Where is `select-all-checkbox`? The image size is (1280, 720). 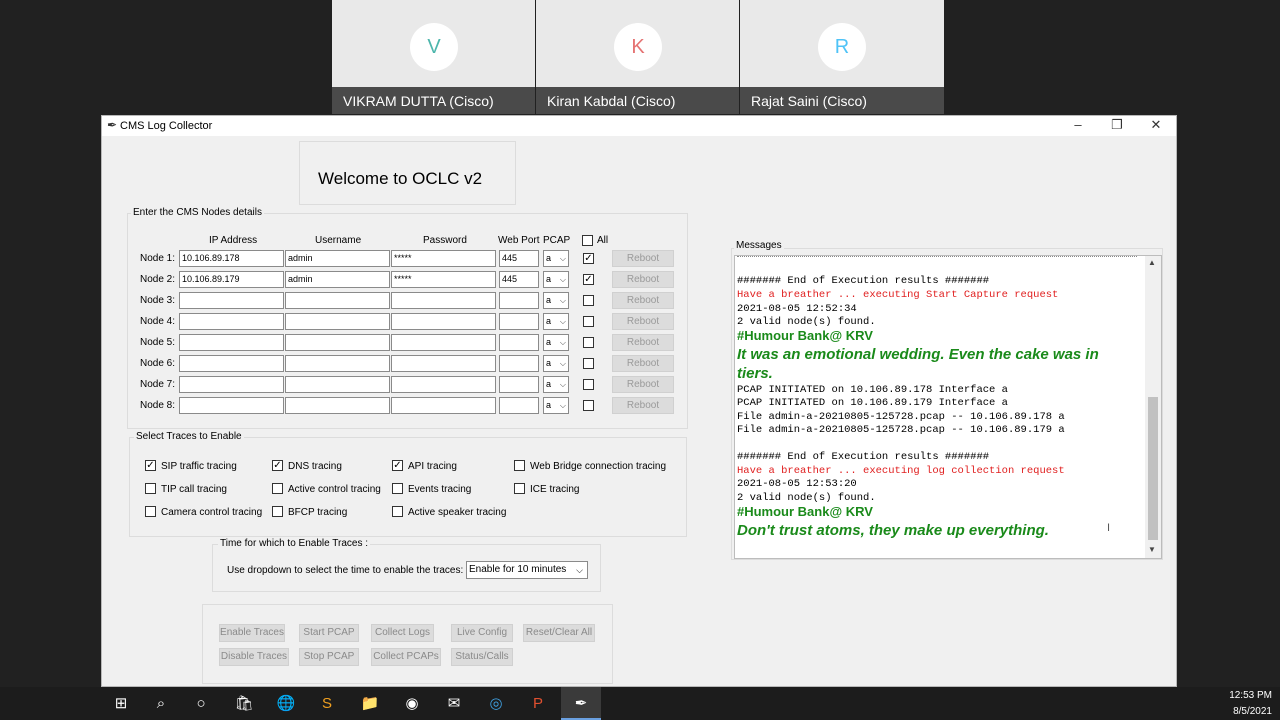 select-all-checkbox is located at coordinates (587, 240).